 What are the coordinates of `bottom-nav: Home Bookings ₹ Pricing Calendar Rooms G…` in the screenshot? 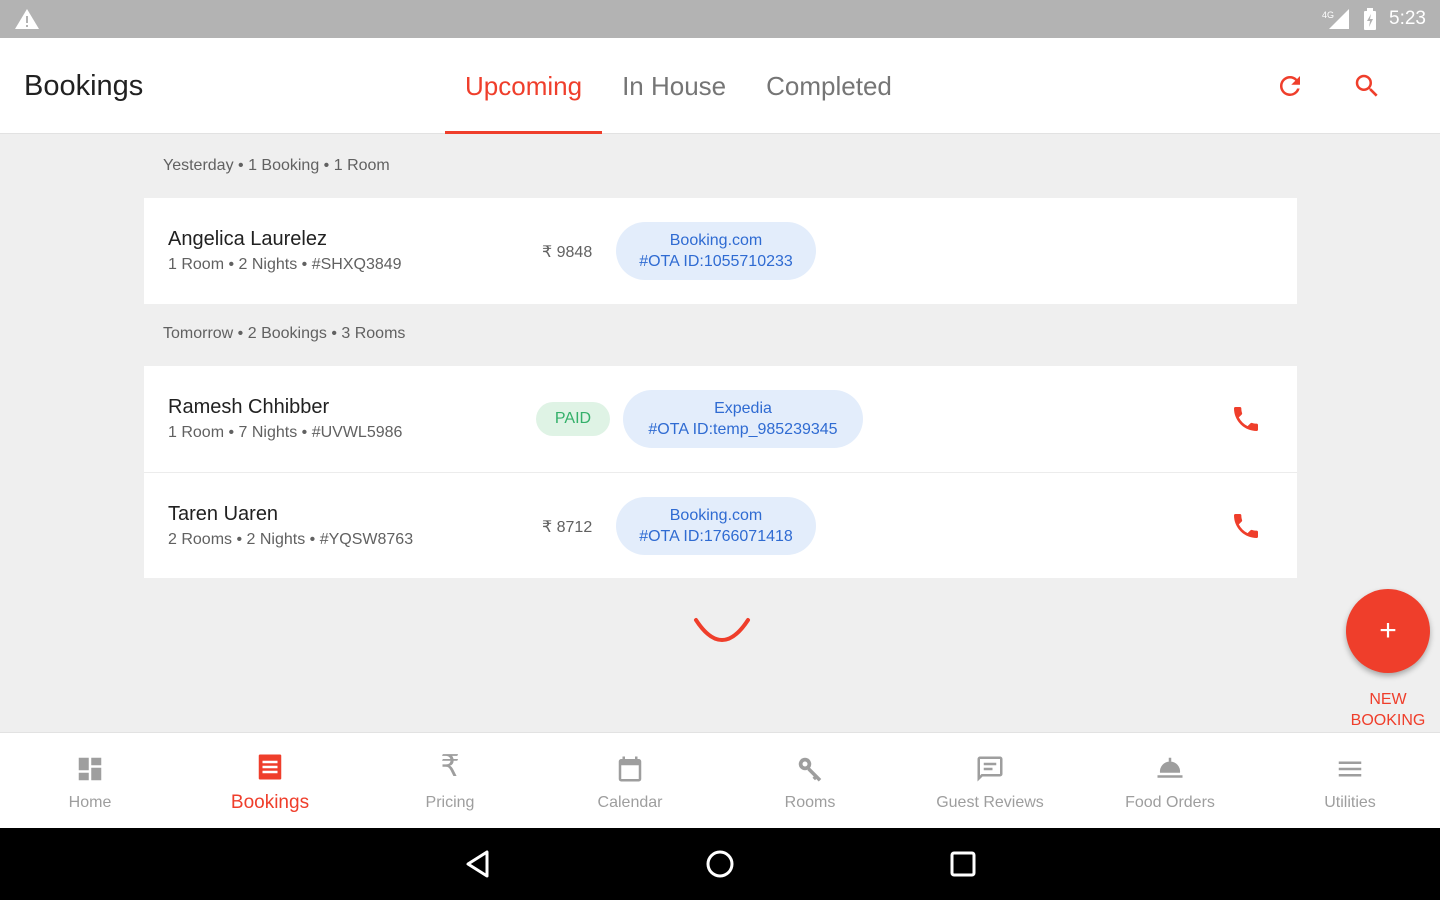 It's located at (720, 780).